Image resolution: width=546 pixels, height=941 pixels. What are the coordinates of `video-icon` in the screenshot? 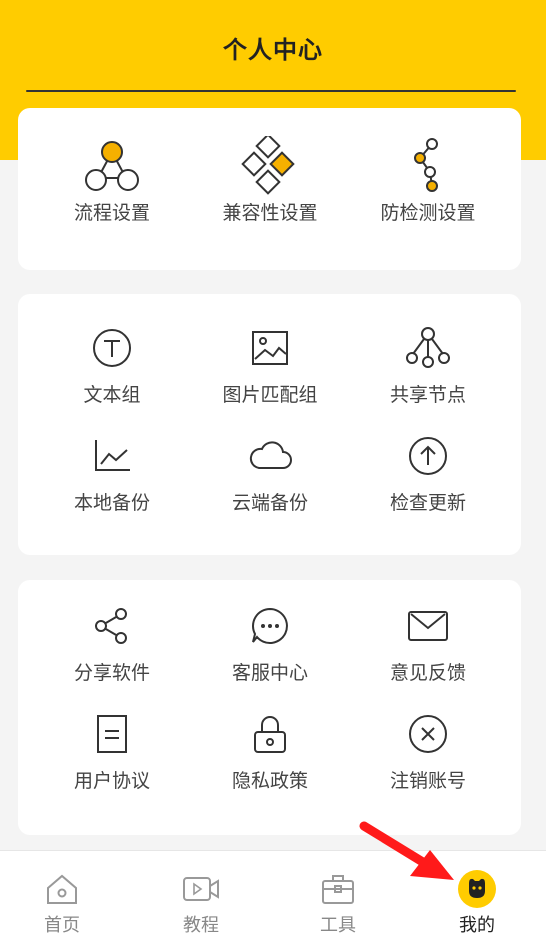 It's located at (201, 889).